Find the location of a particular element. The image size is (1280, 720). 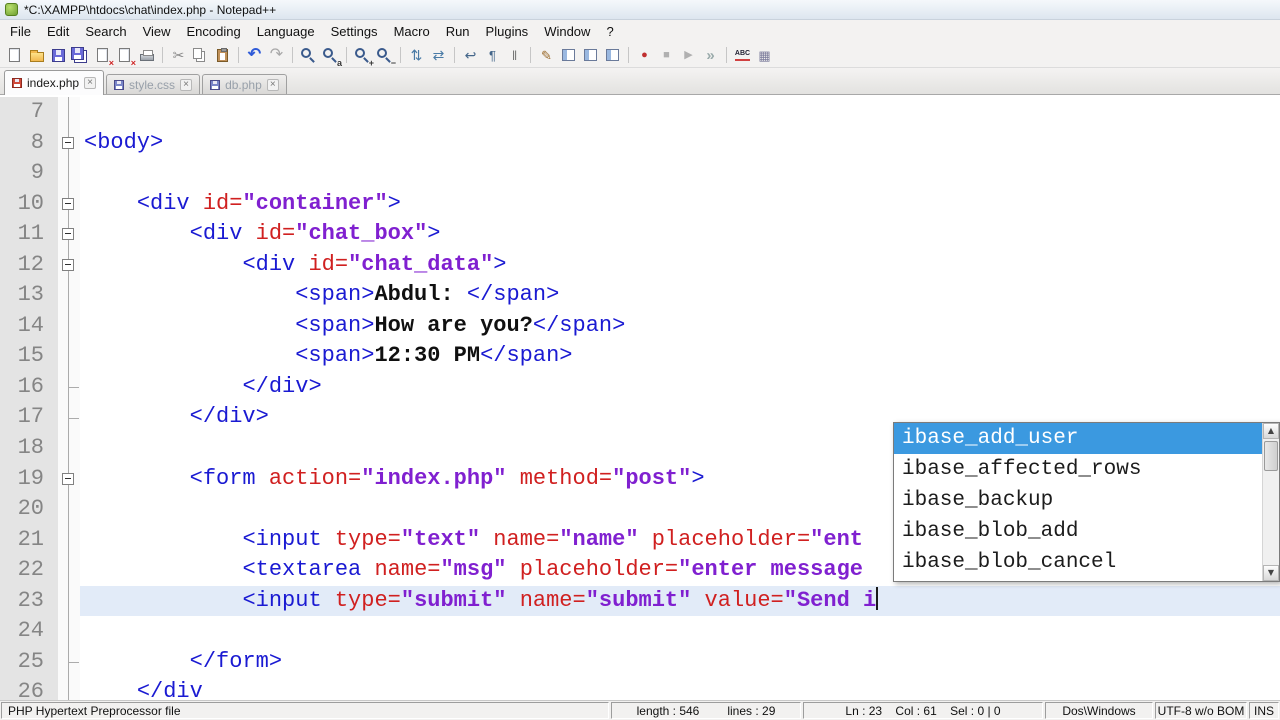

editor-line-13: 13 <span>Abdul: </span> is located at coordinates (640, 295).